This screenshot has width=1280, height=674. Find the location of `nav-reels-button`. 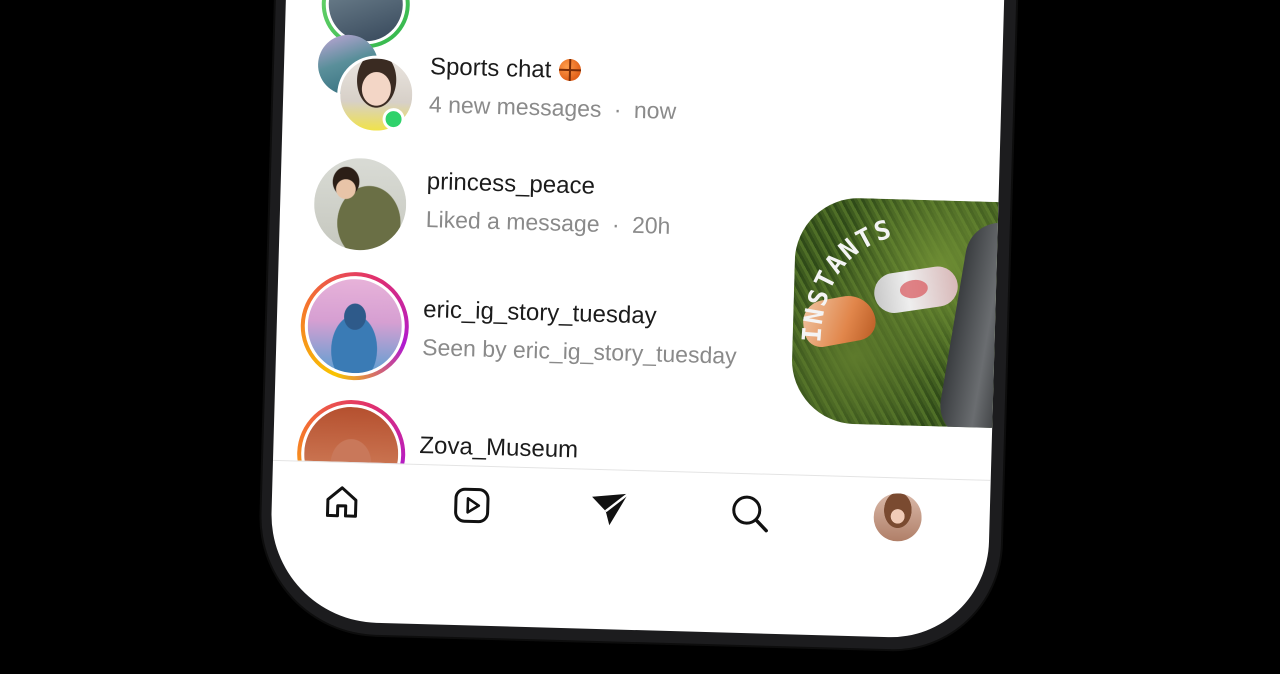

nav-reels-button is located at coordinates (472, 506).